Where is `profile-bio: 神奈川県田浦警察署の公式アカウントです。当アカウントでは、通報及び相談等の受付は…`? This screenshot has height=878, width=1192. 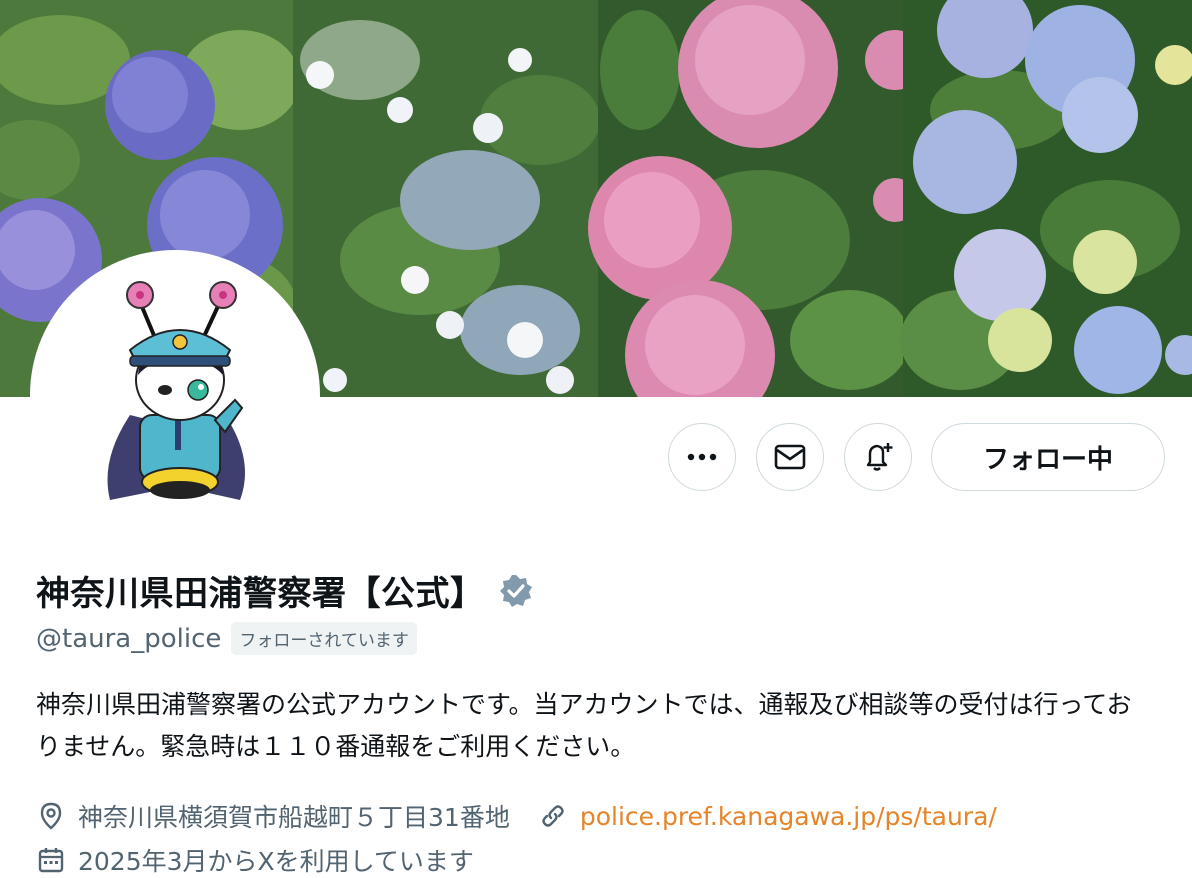 profile-bio: 神奈川県田浦警察署の公式アカウントです。当アカウントでは、通報及び相談等の受付は… is located at coordinates (584, 725).